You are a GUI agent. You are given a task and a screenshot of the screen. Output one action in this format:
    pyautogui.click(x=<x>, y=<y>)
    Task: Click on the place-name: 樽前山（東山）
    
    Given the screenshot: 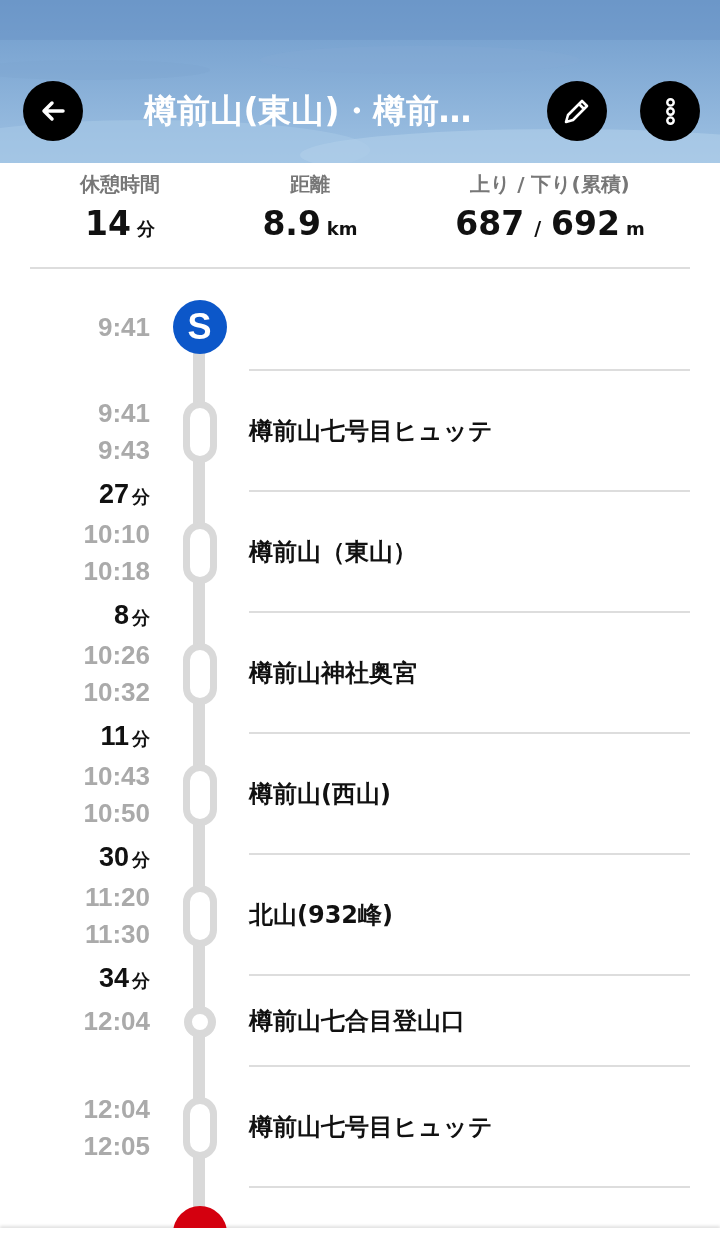 What is the action you would take?
    pyautogui.click(x=333, y=552)
    